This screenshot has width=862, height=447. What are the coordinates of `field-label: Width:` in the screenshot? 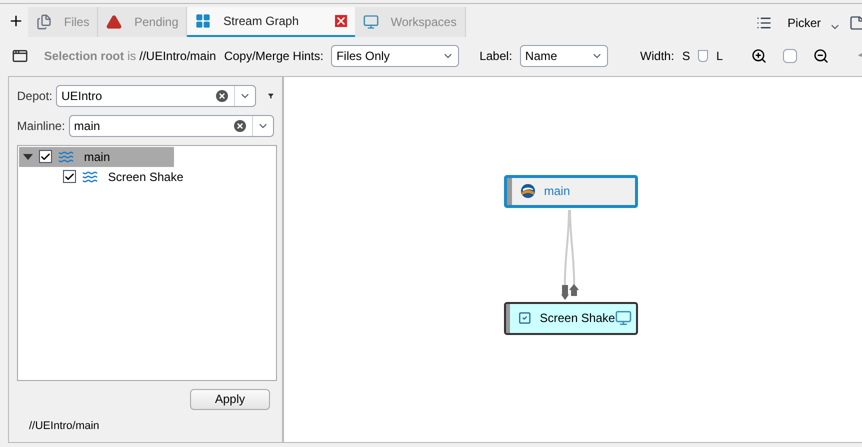 It's located at (657, 57).